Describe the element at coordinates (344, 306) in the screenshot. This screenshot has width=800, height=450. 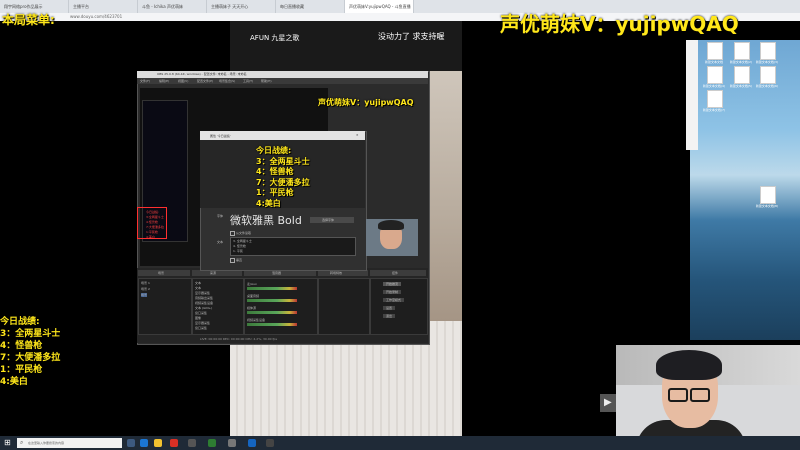
I see `transitions-panel` at that location.